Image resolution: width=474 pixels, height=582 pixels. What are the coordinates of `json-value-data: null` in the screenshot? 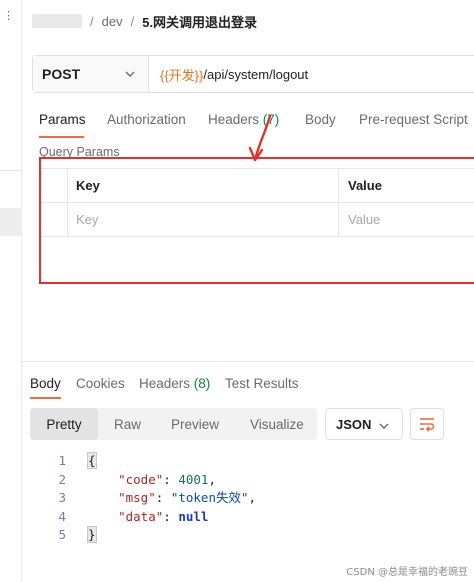 It's located at (193, 516).